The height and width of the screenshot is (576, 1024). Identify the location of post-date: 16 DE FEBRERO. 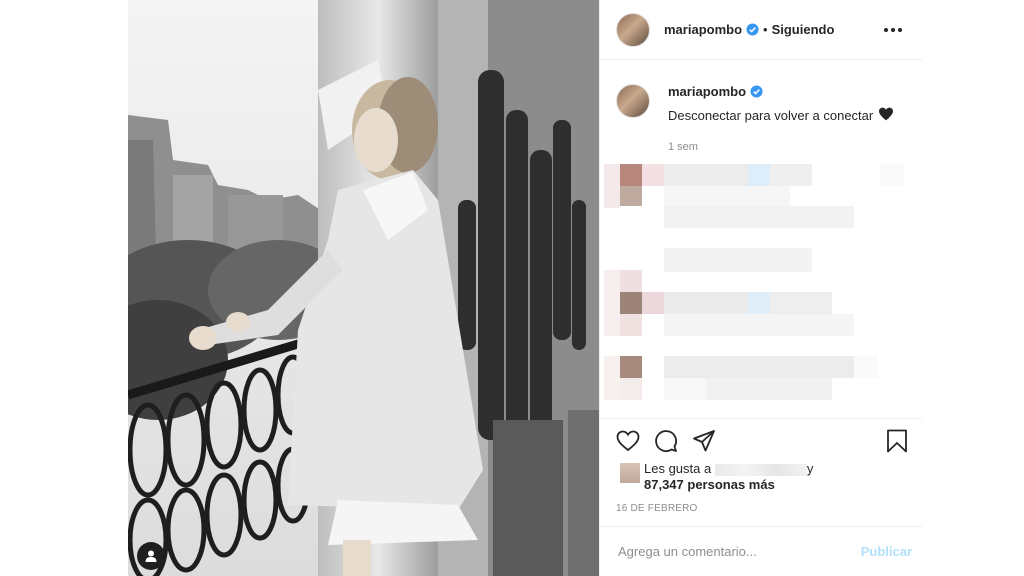
(761, 503).